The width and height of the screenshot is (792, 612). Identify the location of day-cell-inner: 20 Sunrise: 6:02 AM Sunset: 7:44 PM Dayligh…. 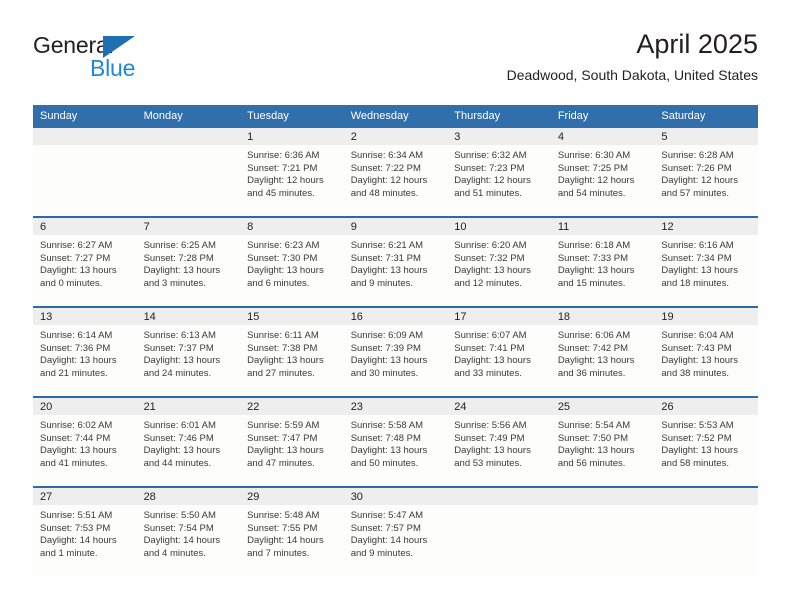
(85, 442).